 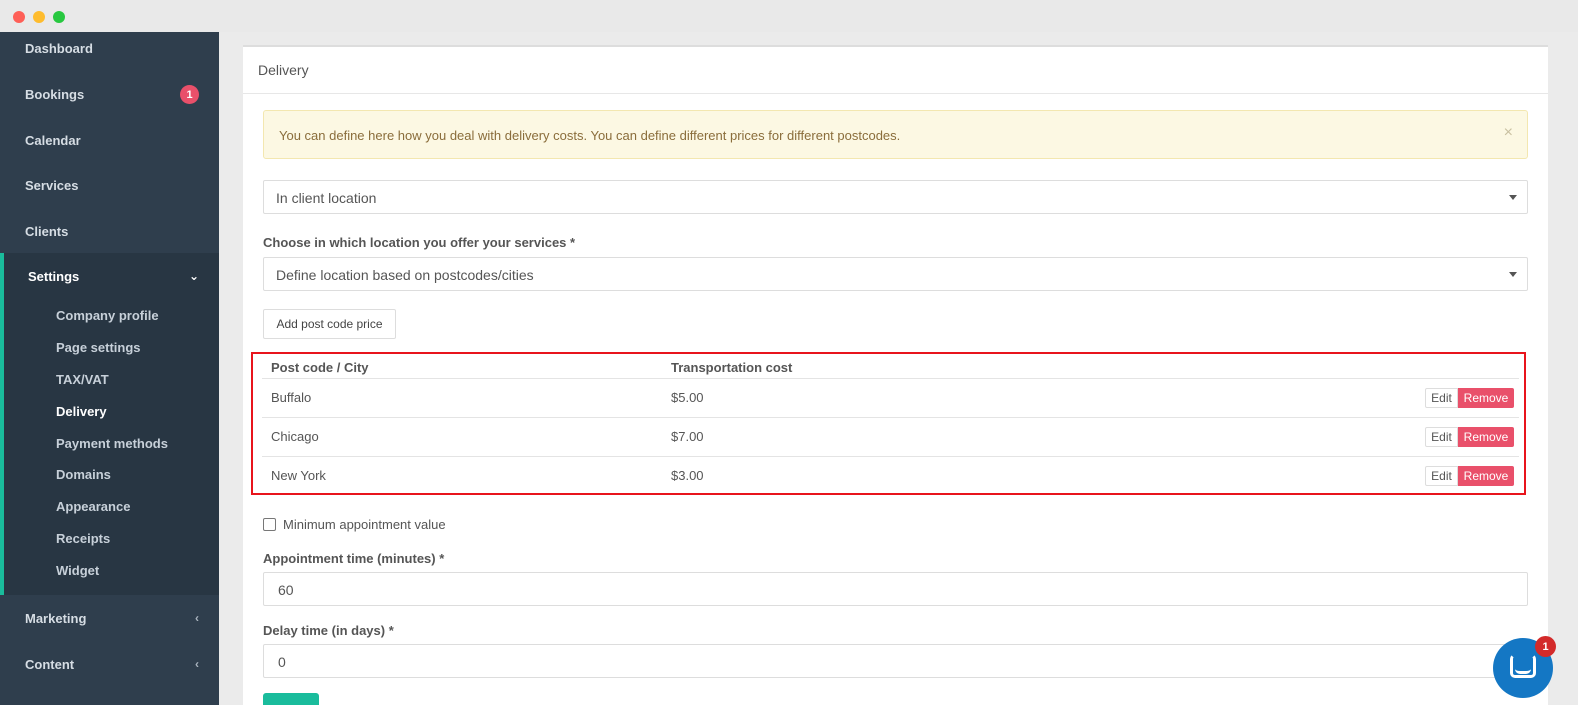 What do you see at coordinates (269, 524) in the screenshot?
I see `minimum-value-checkbox` at bounding box center [269, 524].